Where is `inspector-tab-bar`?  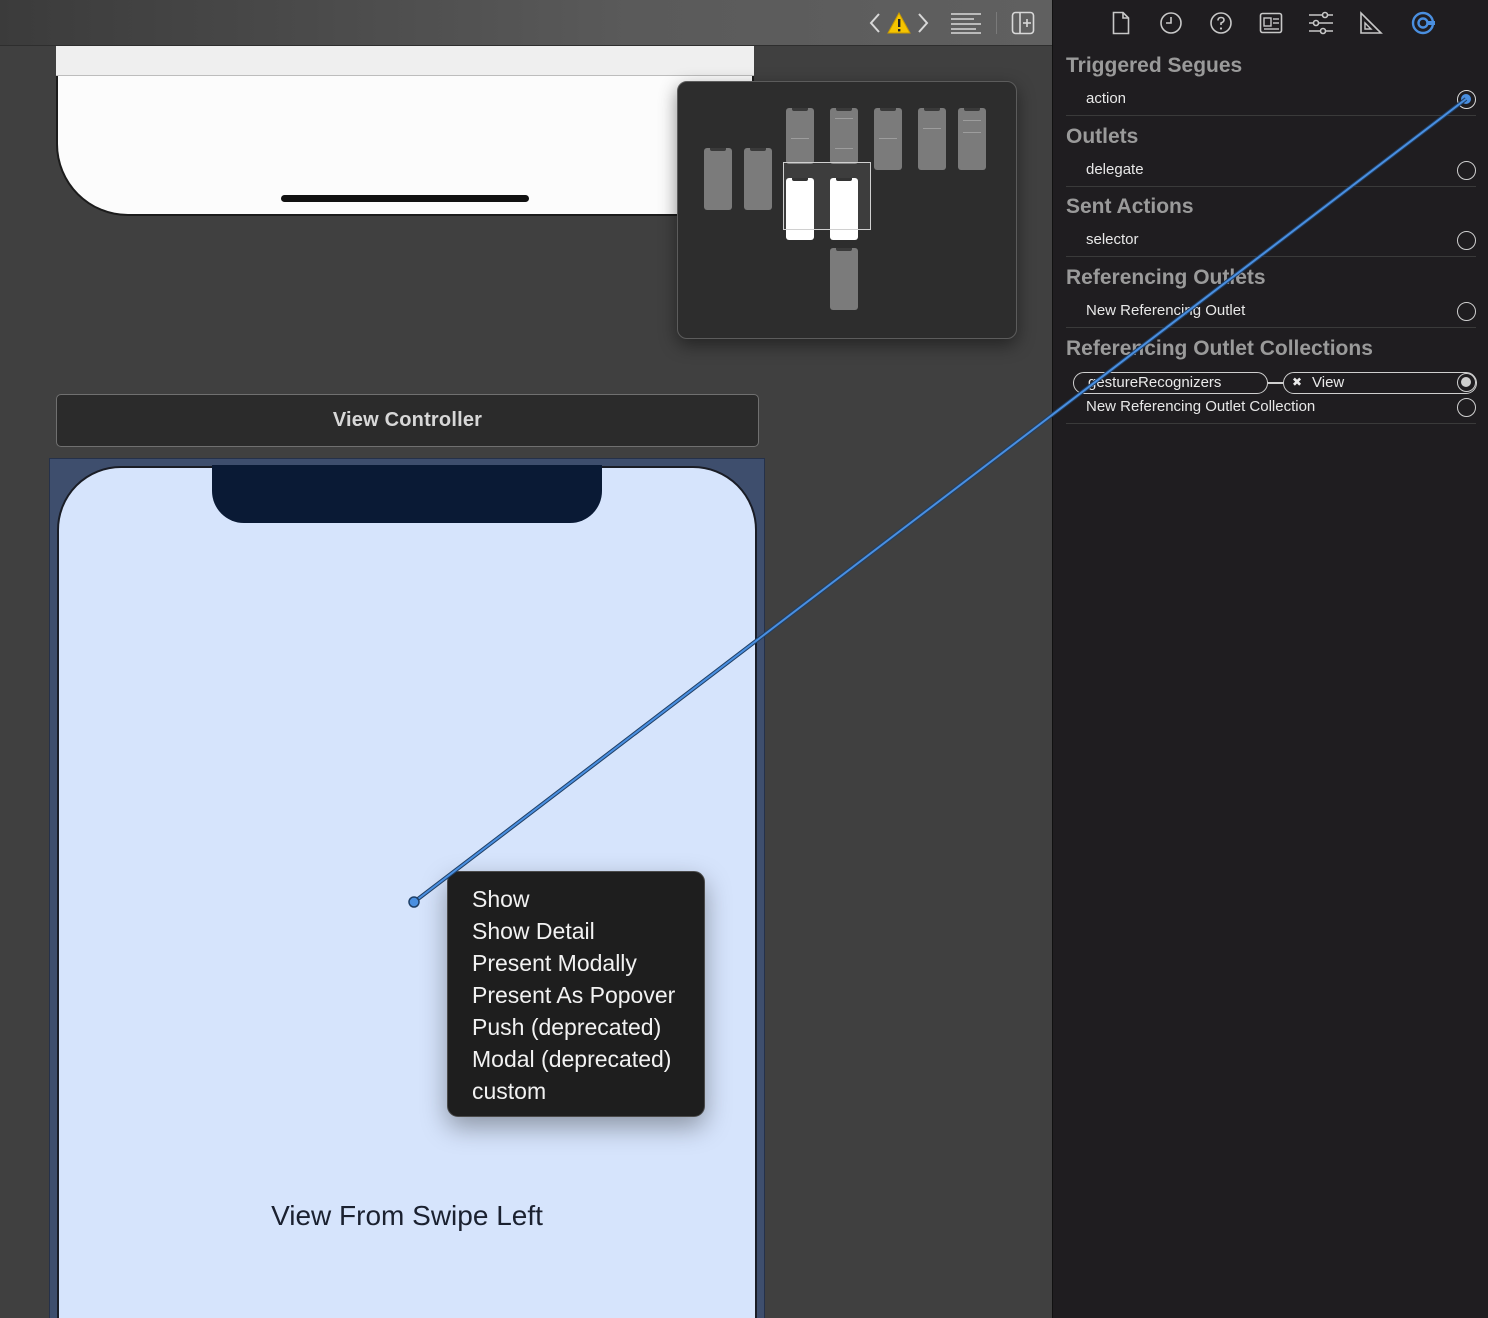 inspector-tab-bar is located at coordinates (1270, 23).